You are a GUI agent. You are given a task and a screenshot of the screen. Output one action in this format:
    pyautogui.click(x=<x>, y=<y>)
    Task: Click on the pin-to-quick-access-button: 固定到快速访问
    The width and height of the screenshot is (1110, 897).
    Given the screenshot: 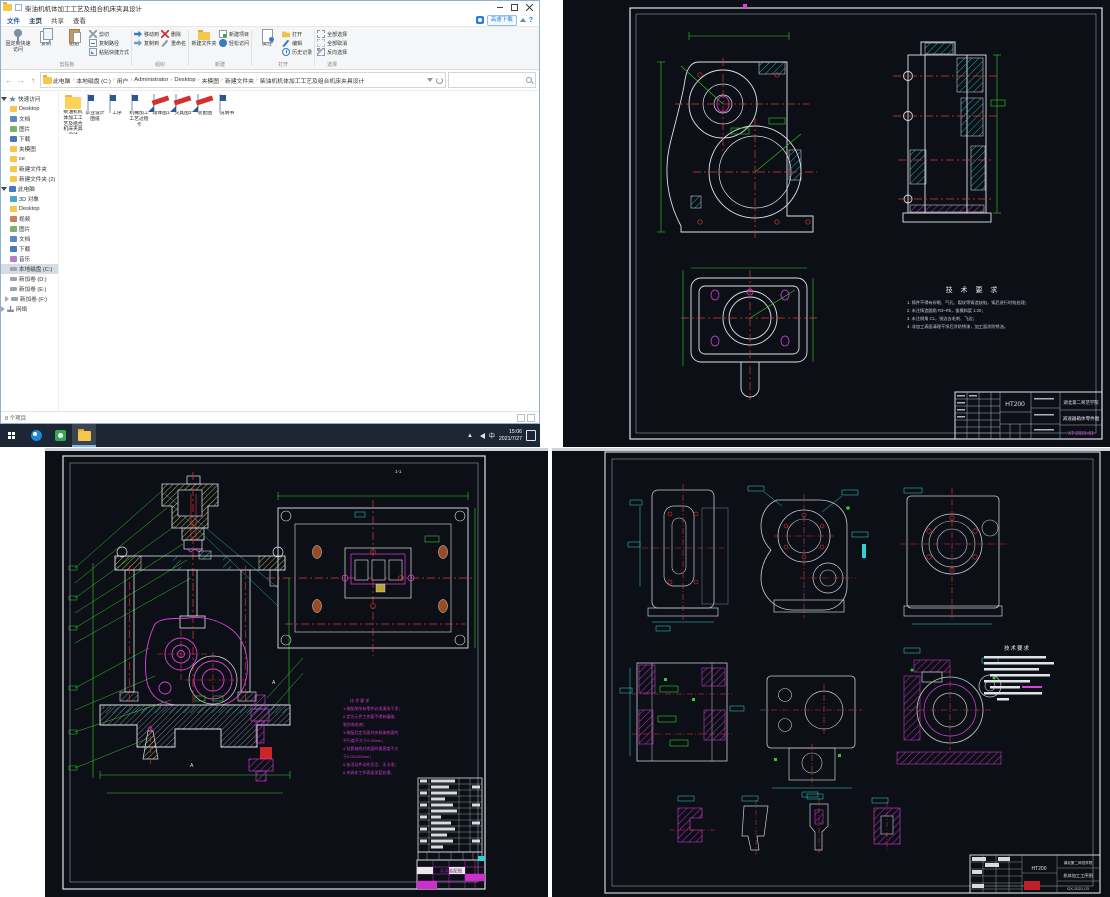 What is the action you would take?
    pyautogui.click(x=18, y=40)
    